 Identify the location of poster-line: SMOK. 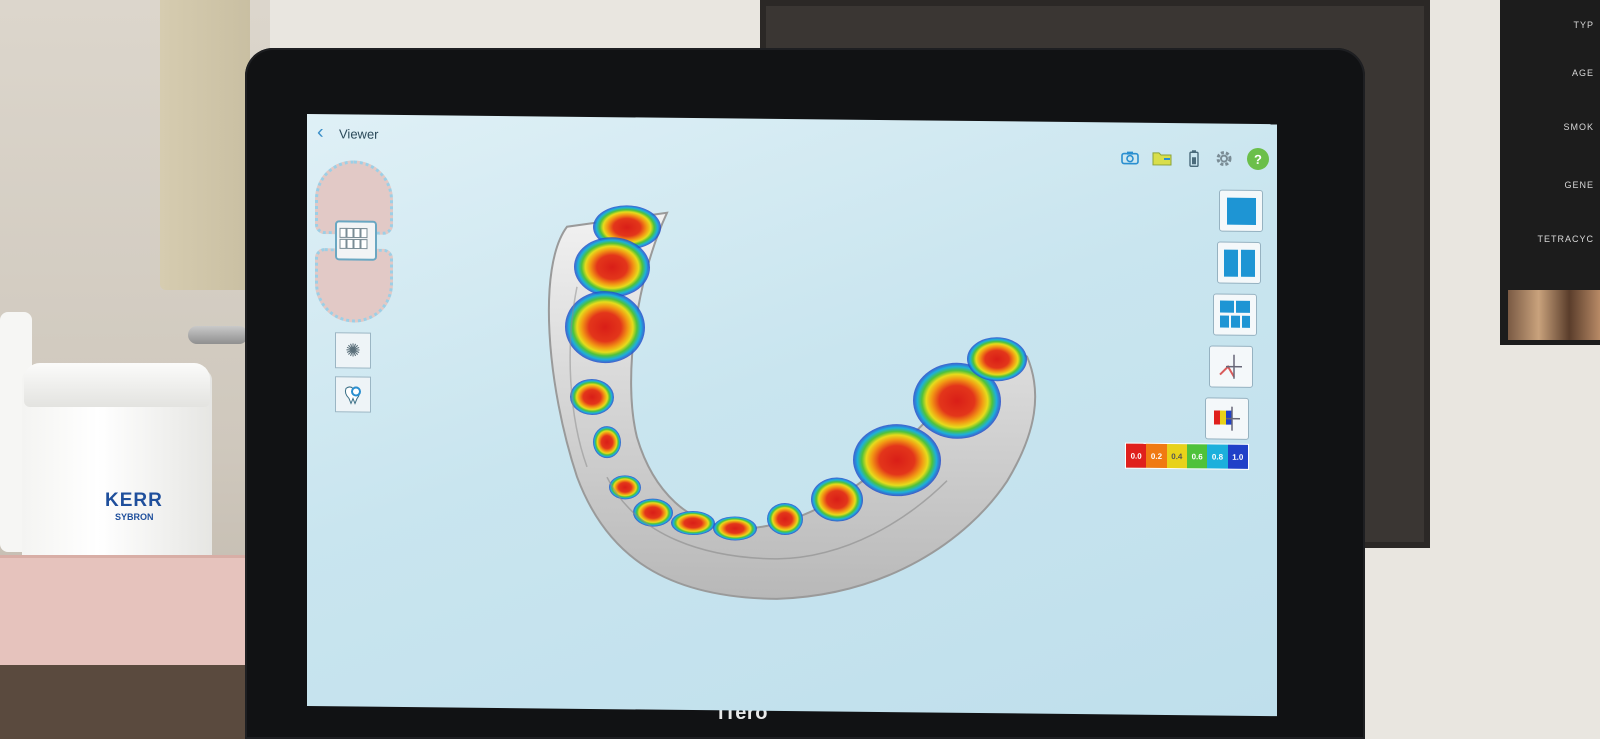
(1578, 127).